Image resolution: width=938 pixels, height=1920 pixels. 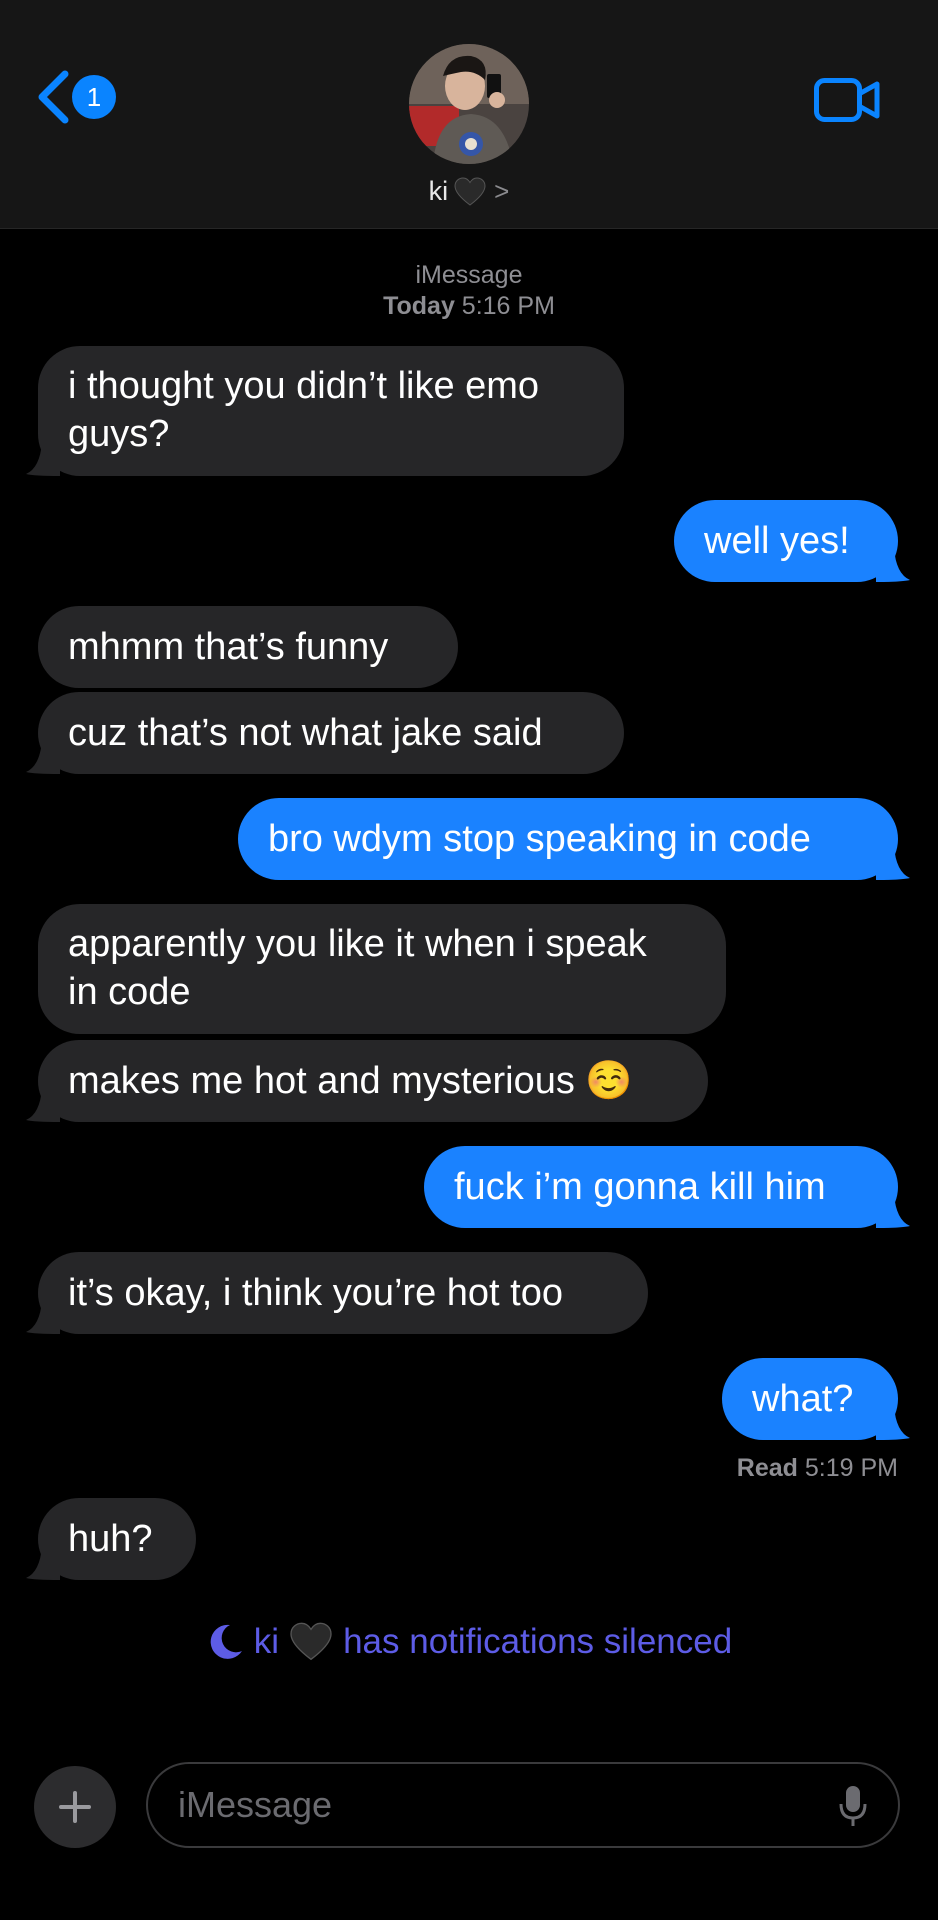 I want to click on silenced-contact-name: ki, so click(x=266, y=1641).